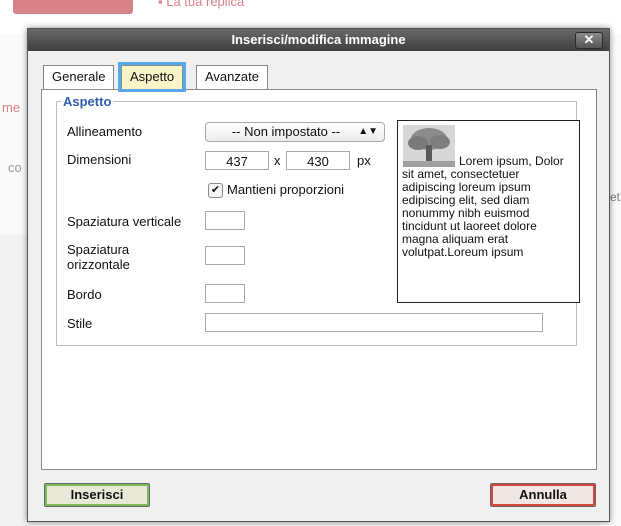 This screenshot has height=526, width=621. What do you see at coordinates (152, 77) in the screenshot?
I see `tab-aspetto: Aspetto` at bounding box center [152, 77].